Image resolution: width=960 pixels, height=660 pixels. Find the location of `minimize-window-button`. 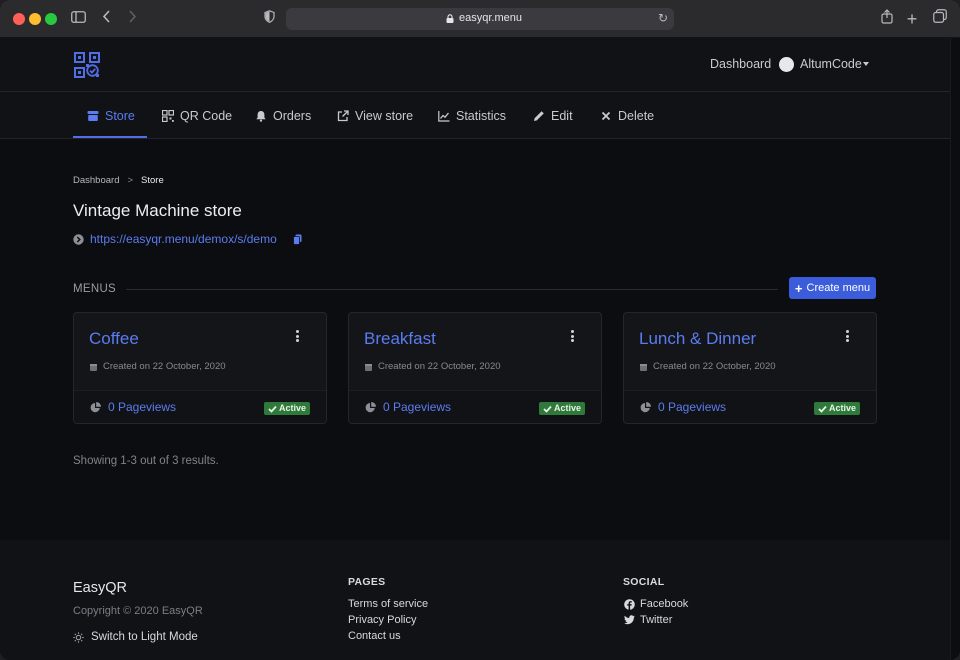

minimize-window-button is located at coordinates (35, 19).